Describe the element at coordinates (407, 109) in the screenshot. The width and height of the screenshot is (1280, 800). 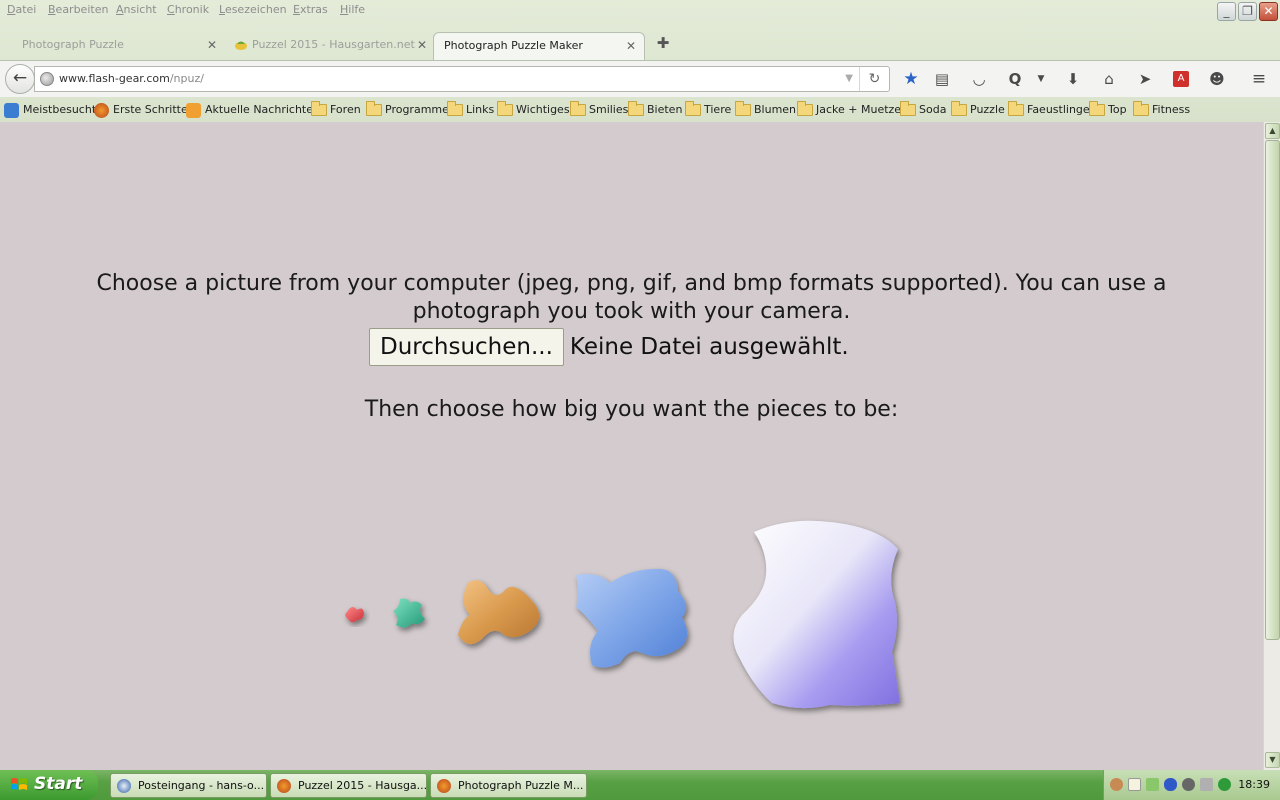
I see `bookmark-programme: Programme` at that location.